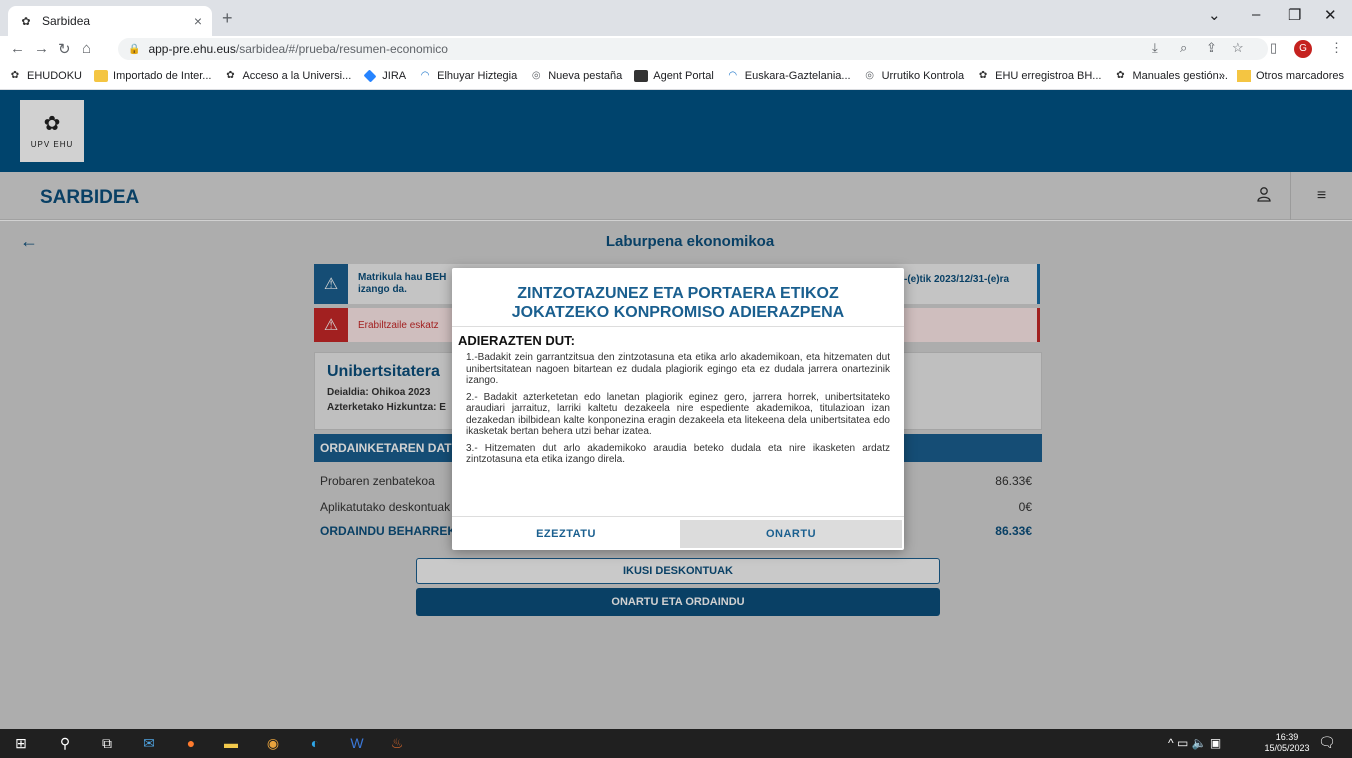  I want to click on dialog-footer: EZEZTATU ONARTU, so click(678, 533).